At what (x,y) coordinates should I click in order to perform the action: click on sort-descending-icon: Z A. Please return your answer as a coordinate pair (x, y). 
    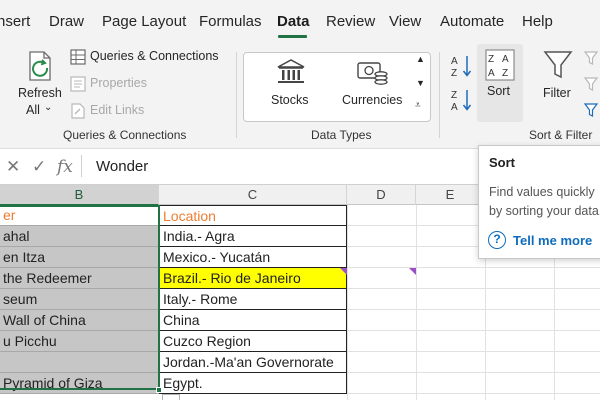
    Looking at the image, I should click on (461, 101).